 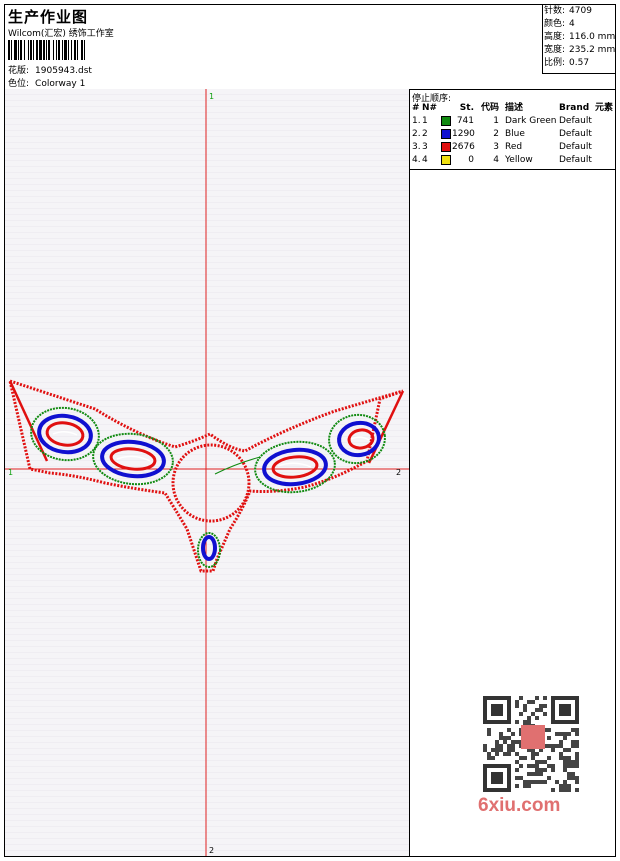 What do you see at coordinates (76, 50) in the screenshot?
I see `barcode` at bounding box center [76, 50].